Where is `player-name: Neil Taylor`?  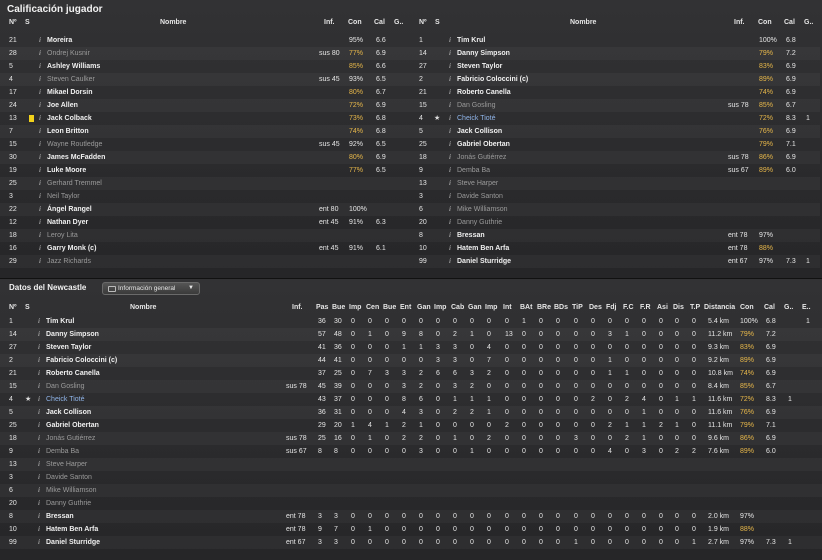 player-name: Neil Taylor is located at coordinates (63, 196).